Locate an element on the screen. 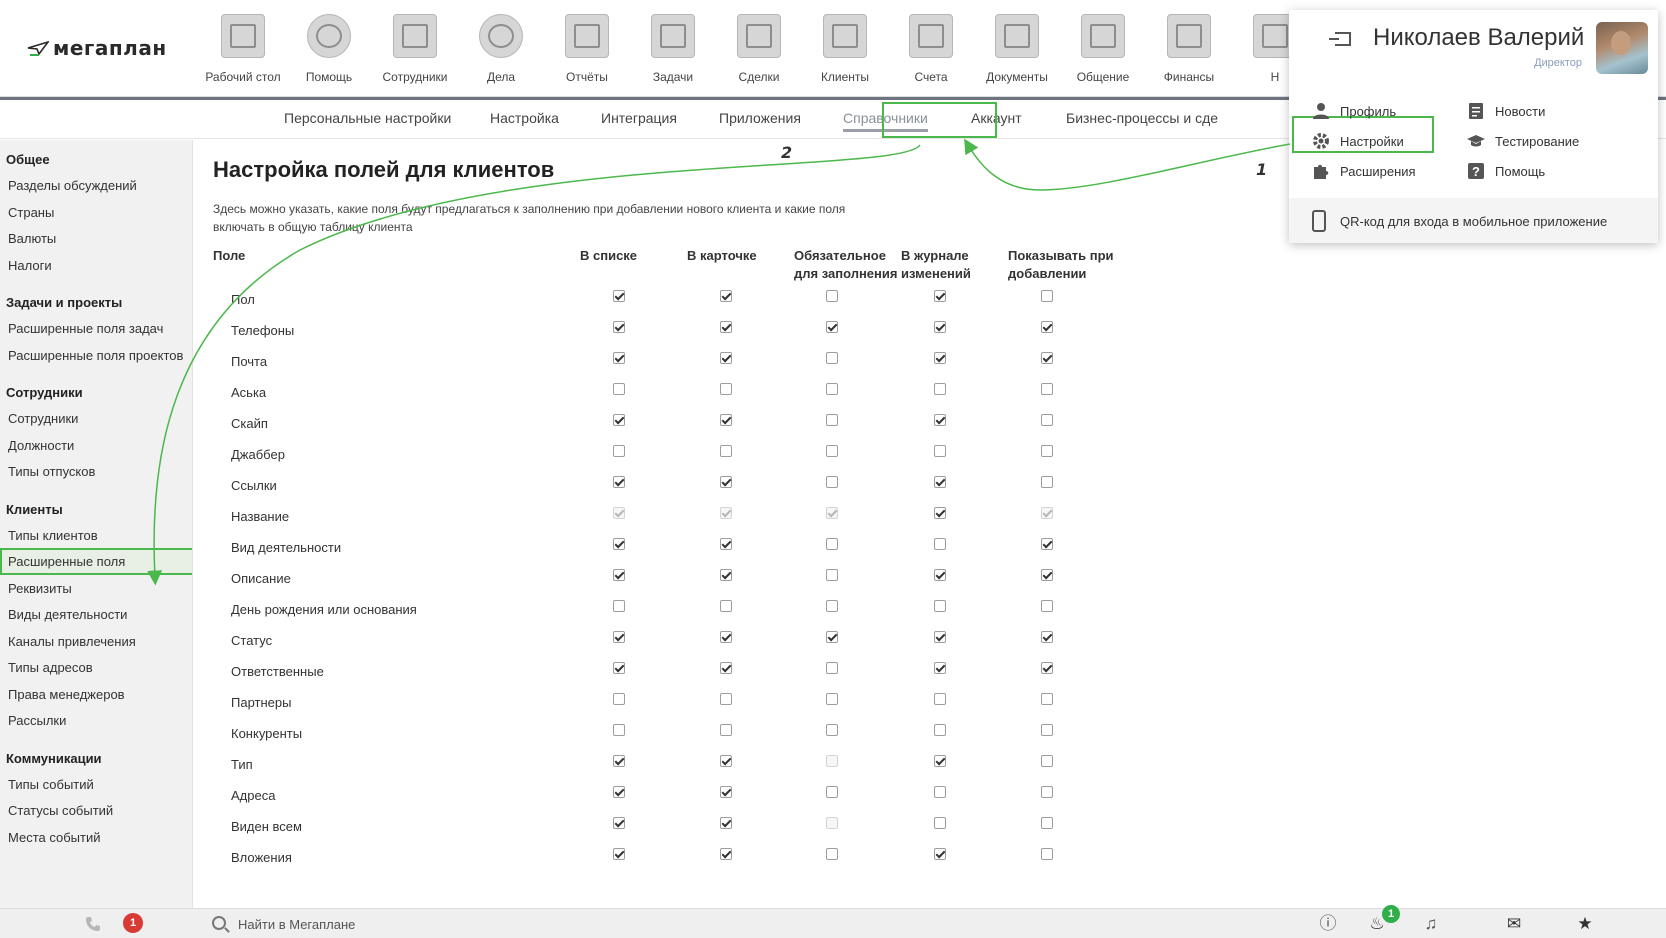 This screenshot has height=938, width=1666. favorites-star-icon: ★ is located at coordinates (1585, 924).